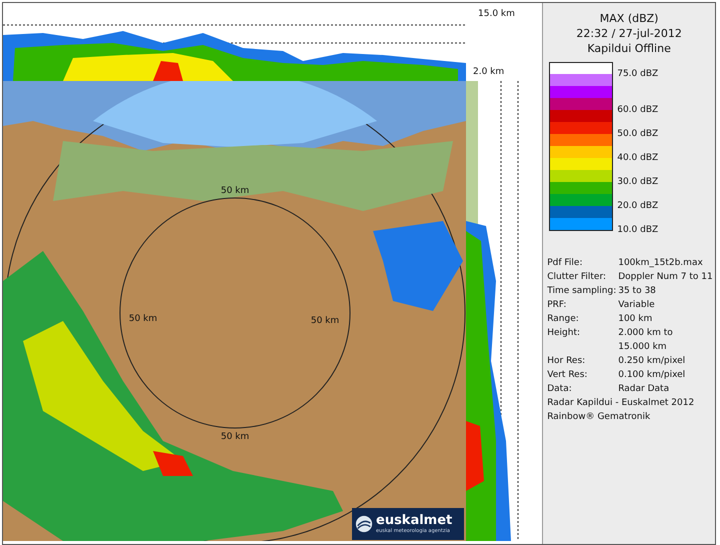 This screenshot has width=720, height=545. What do you see at coordinates (565, 263) in the screenshot?
I see `info-label: Pdf File:` at bounding box center [565, 263].